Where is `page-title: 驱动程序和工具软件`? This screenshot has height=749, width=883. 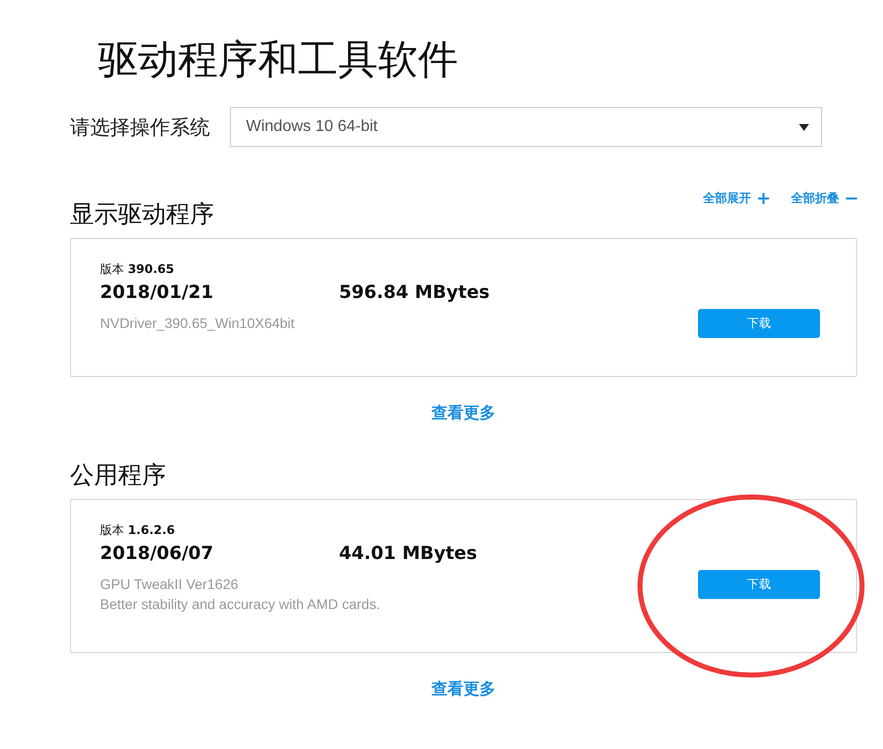 page-title: 驱动程序和工具软件 is located at coordinates (278, 60).